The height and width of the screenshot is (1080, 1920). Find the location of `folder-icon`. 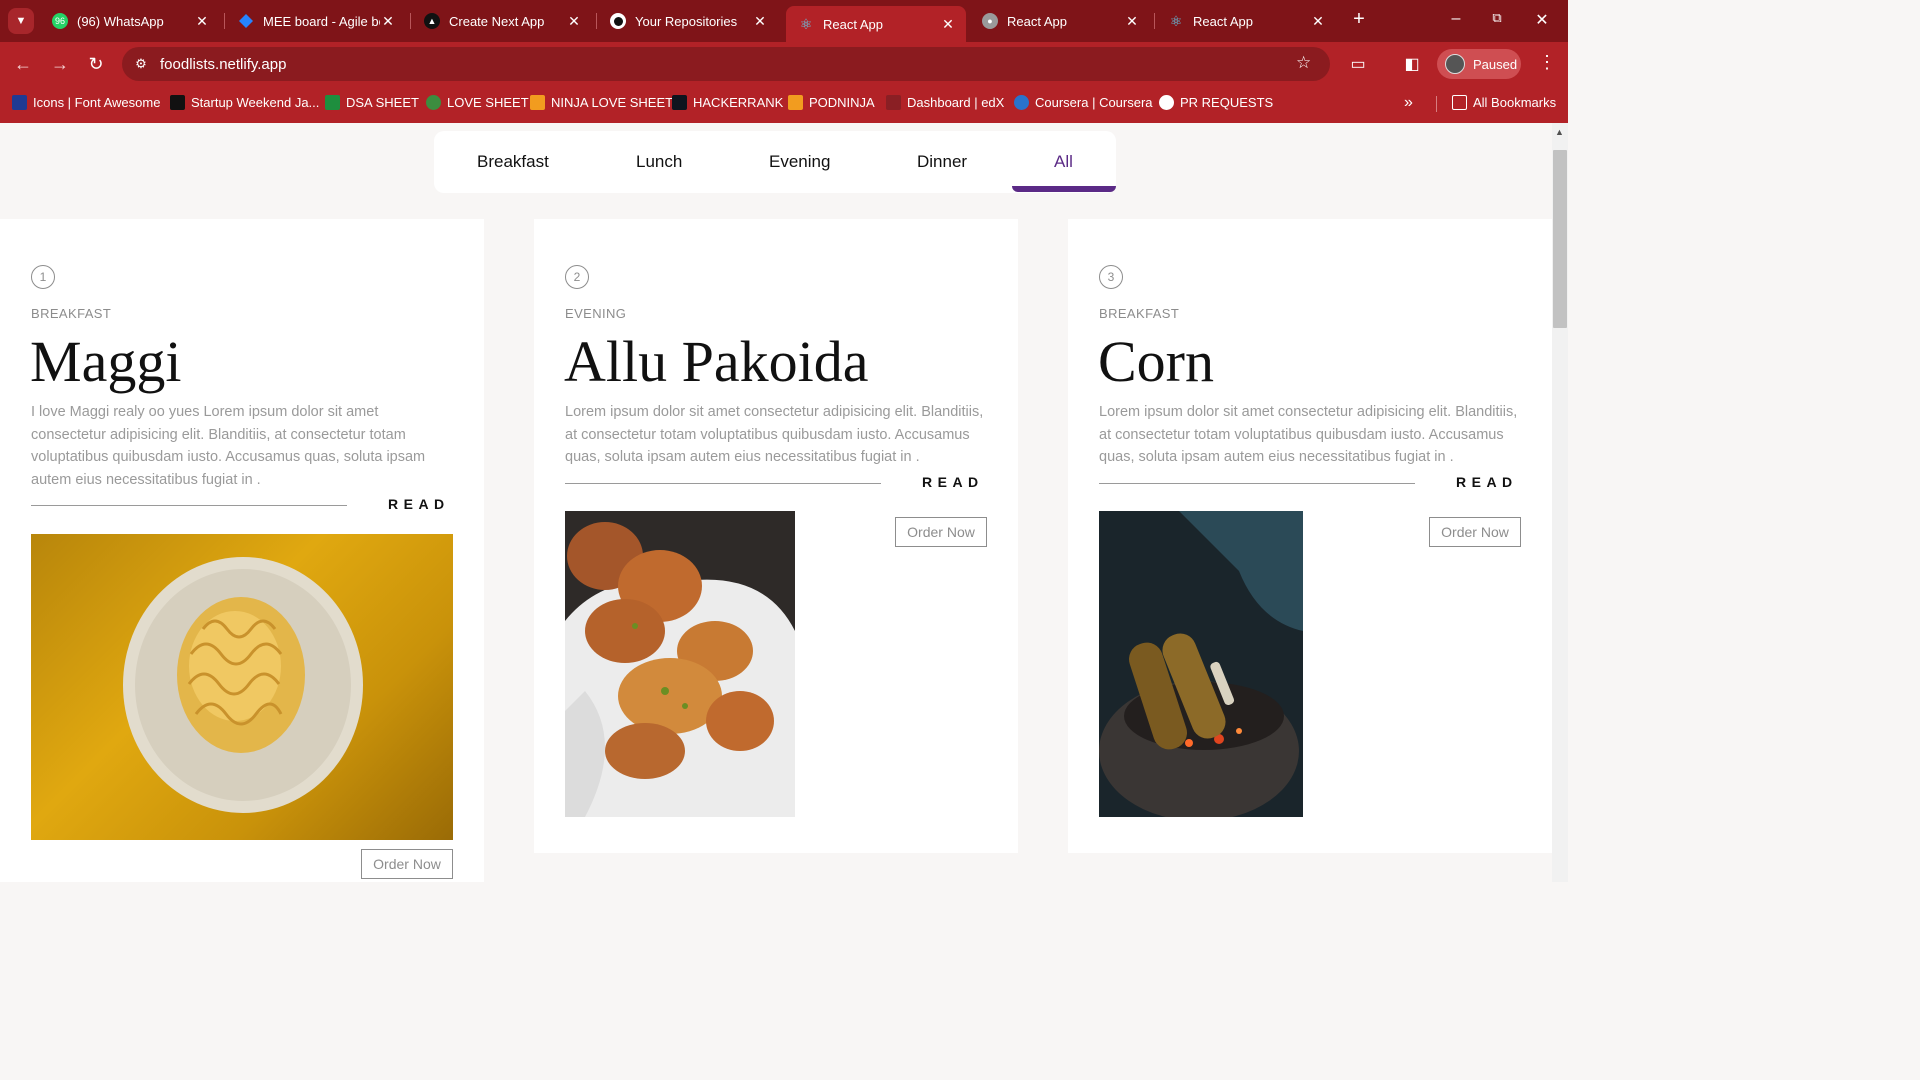

folder-icon is located at coordinates (1459, 102).